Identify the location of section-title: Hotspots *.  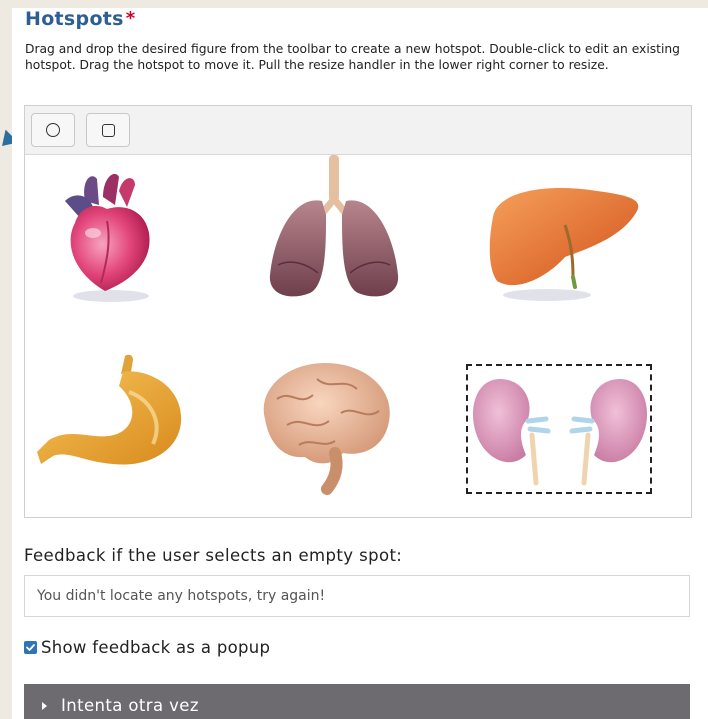
(80, 19).